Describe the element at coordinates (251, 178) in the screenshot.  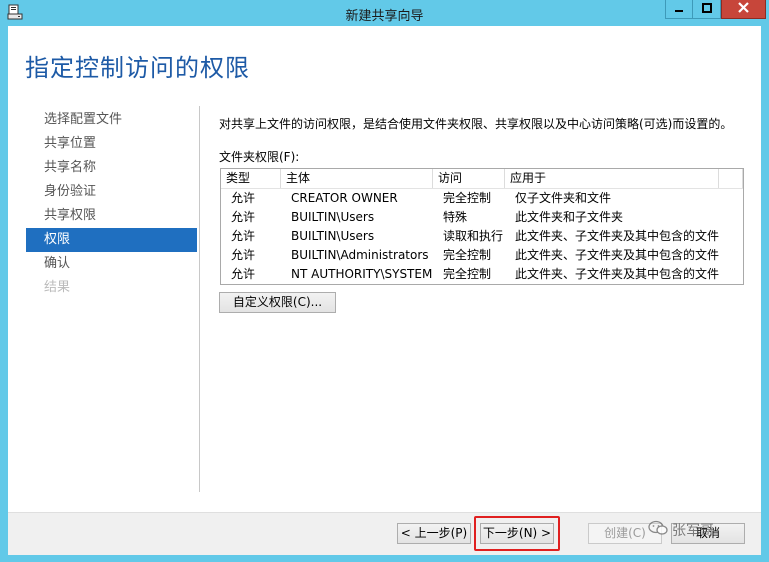
I see `column-header-type: 类型` at that location.